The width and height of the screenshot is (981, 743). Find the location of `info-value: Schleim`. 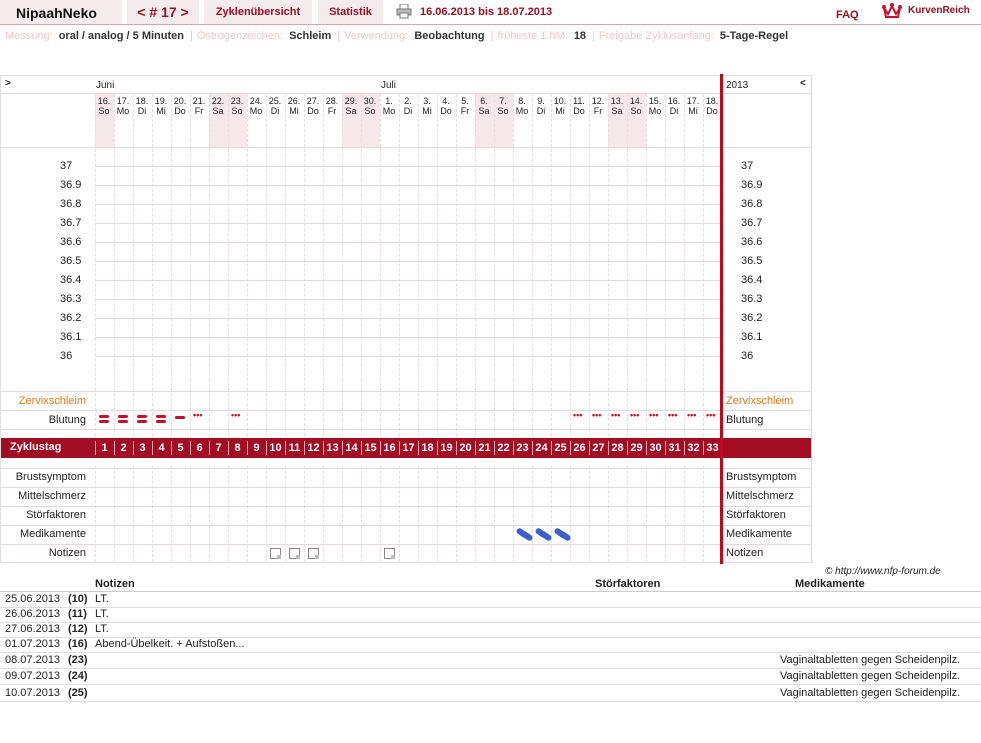

info-value: Schleim is located at coordinates (310, 36).